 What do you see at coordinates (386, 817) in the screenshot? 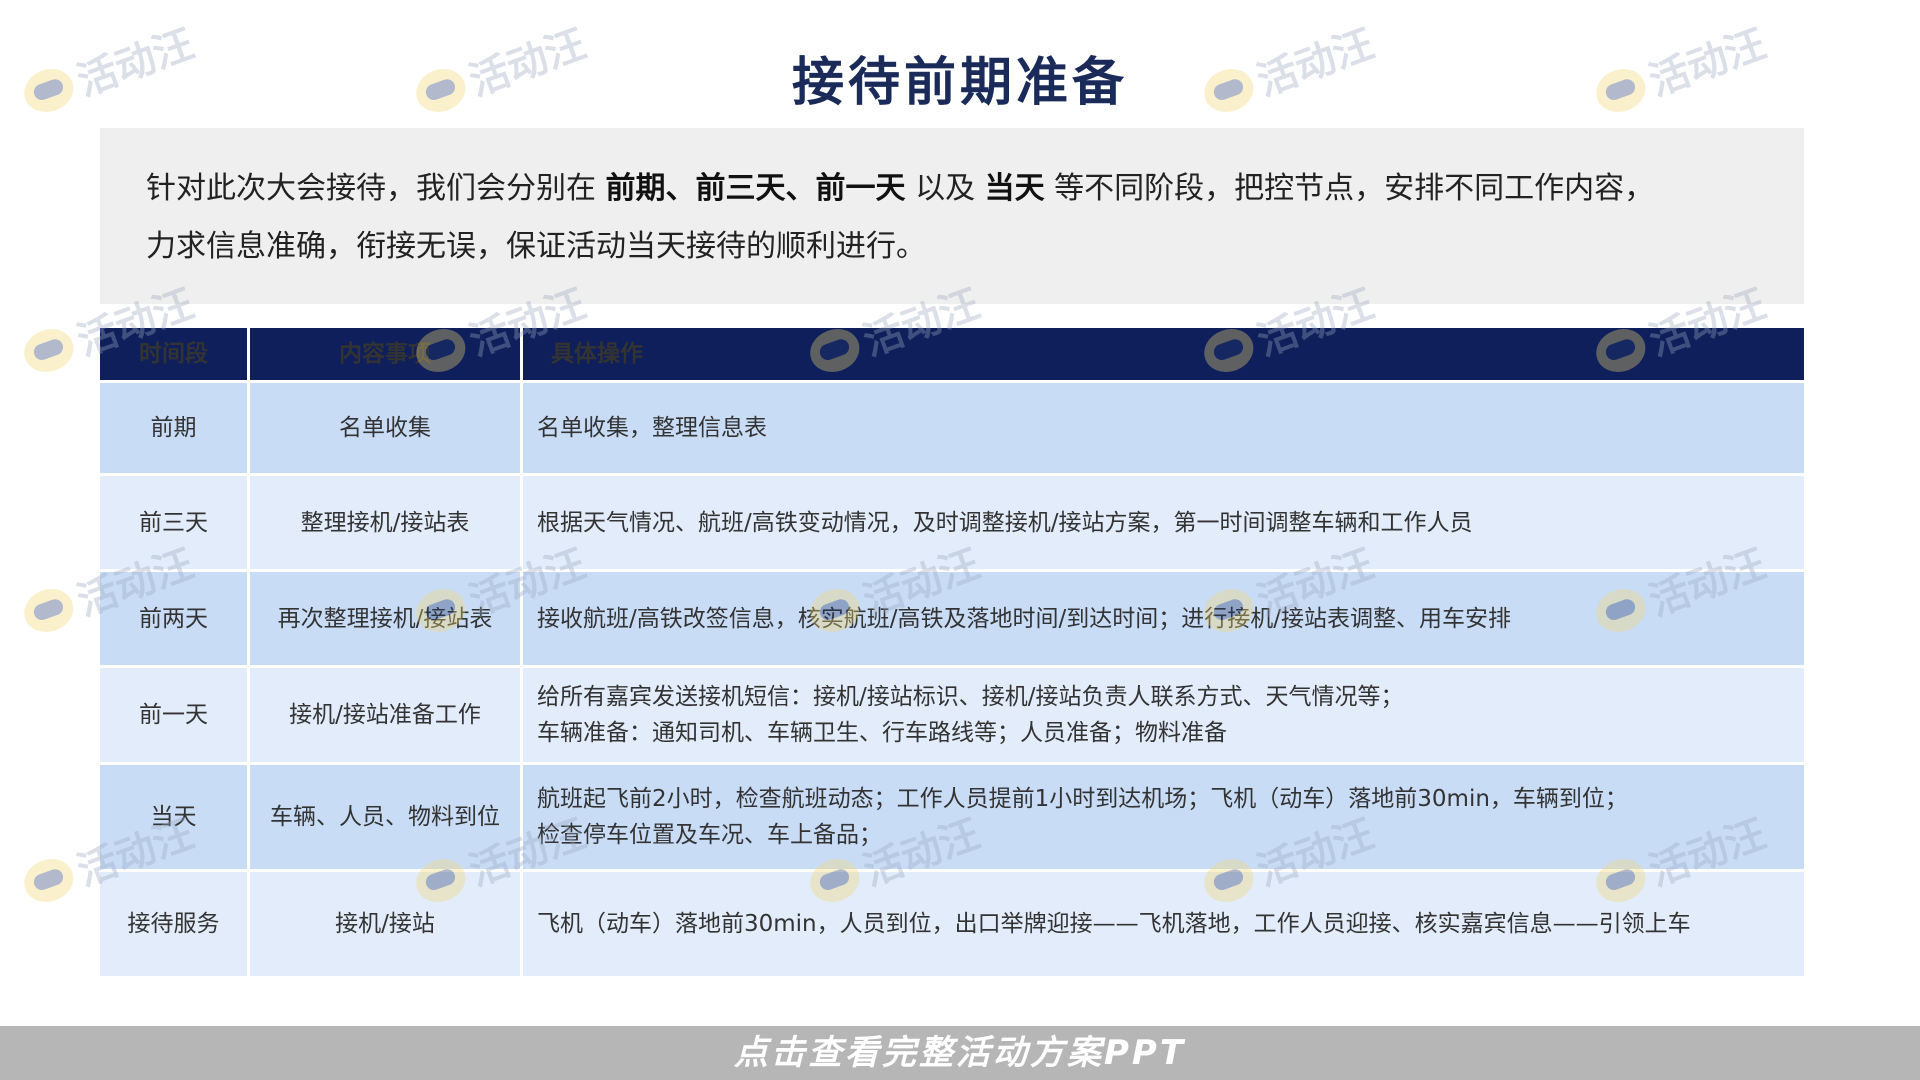
I see `cell-item: 车辆、人员、物料到位` at bounding box center [386, 817].